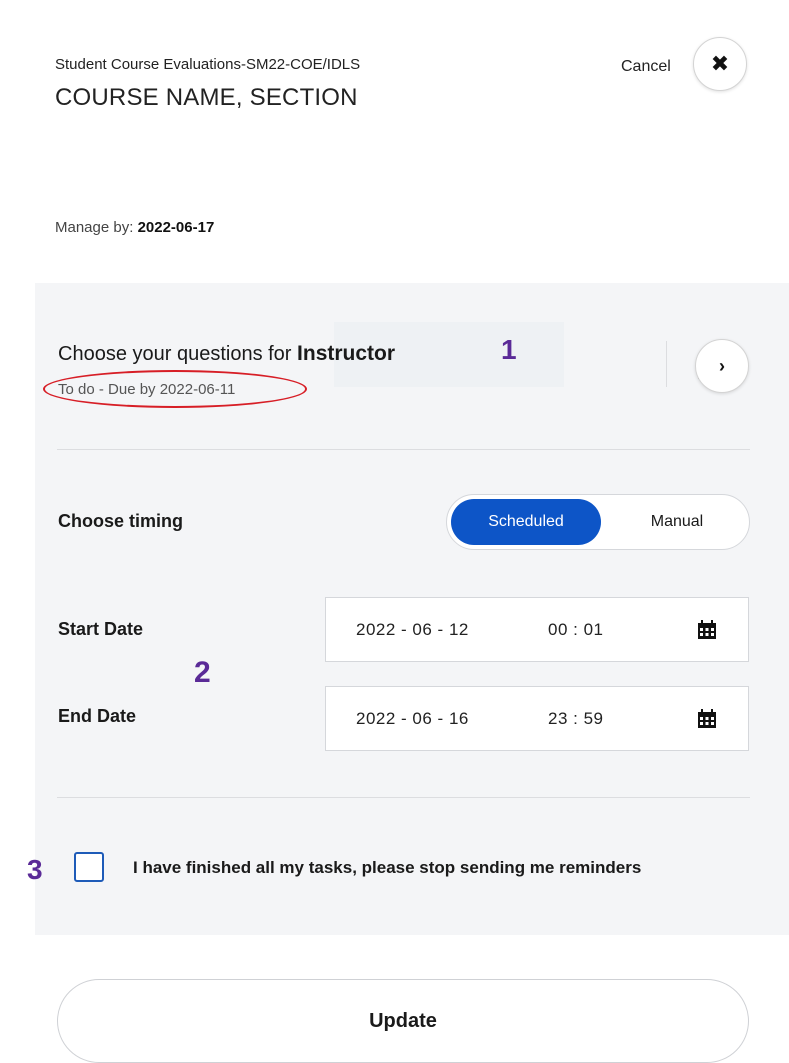  I want to click on end-time-value: 23 : 59, so click(576, 718).